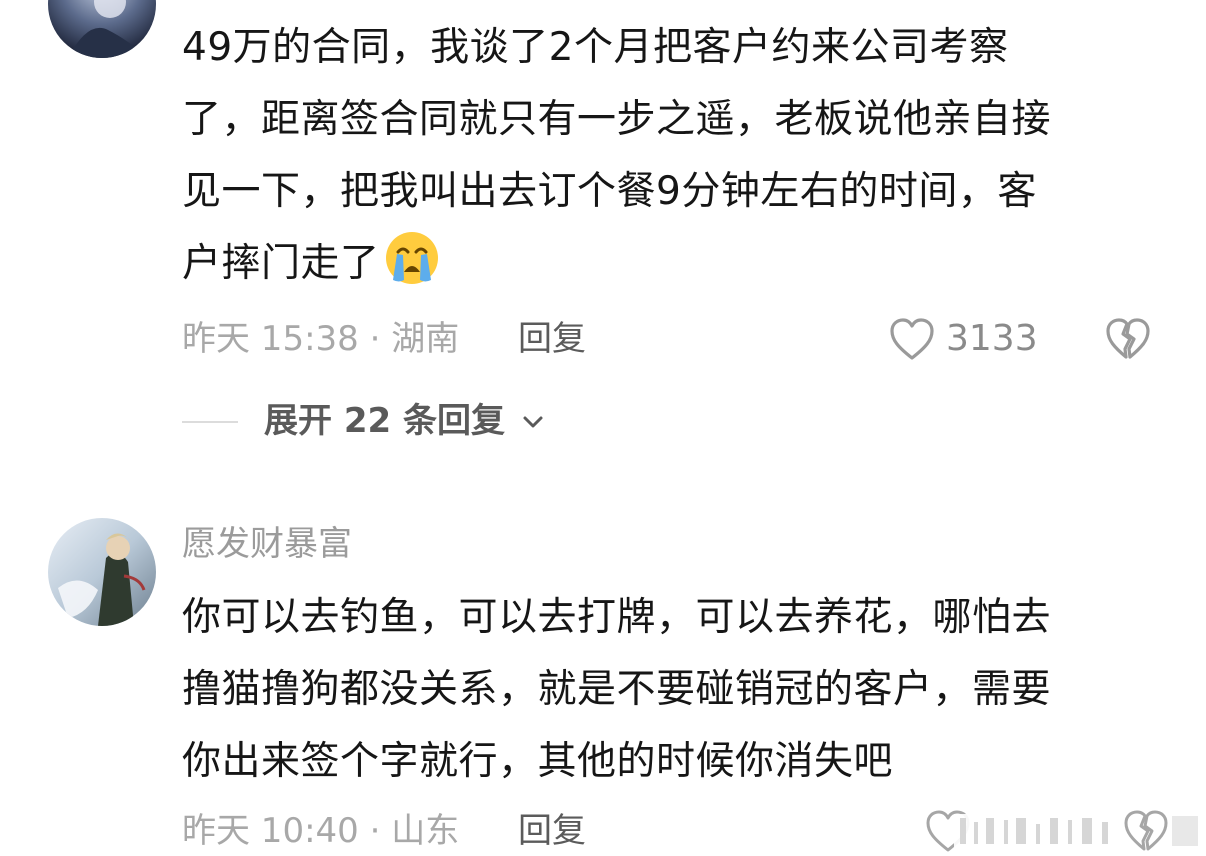 The image size is (1206, 856). I want to click on expand-replies-label: 展开 22 条回复, so click(384, 421).